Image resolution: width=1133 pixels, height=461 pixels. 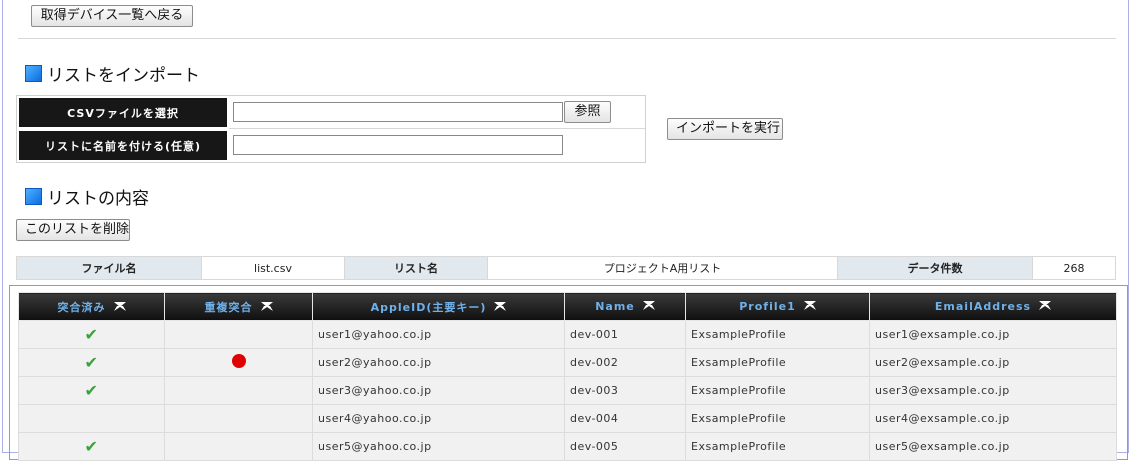 What do you see at coordinates (1074, 268) in the screenshot?
I see `data-count-value: 268` at bounding box center [1074, 268].